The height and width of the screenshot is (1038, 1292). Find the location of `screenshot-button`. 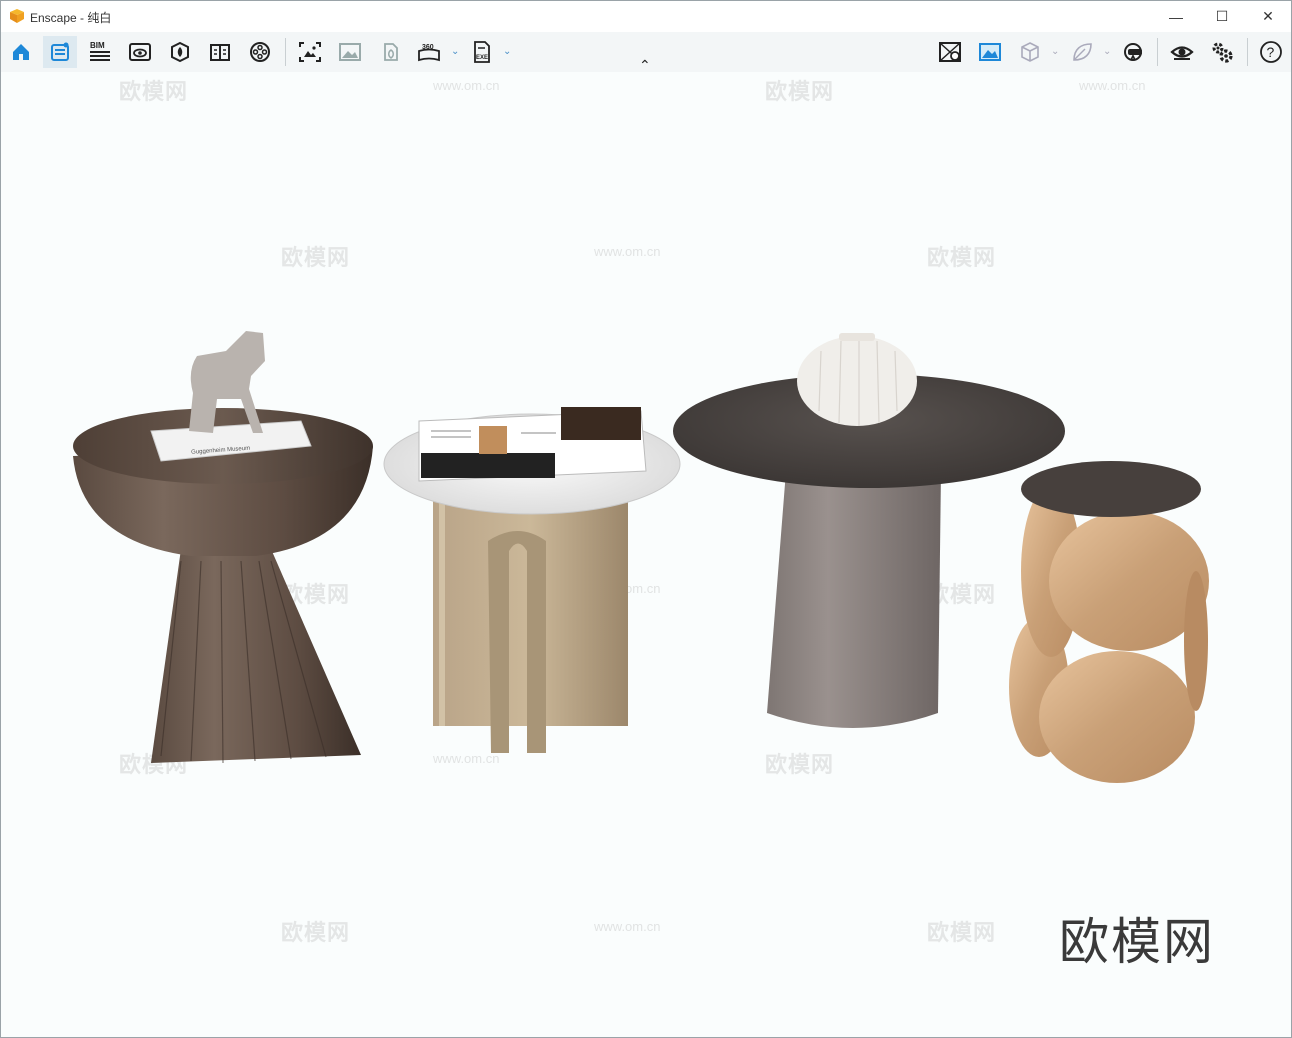

screenshot-button is located at coordinates (310, 52).